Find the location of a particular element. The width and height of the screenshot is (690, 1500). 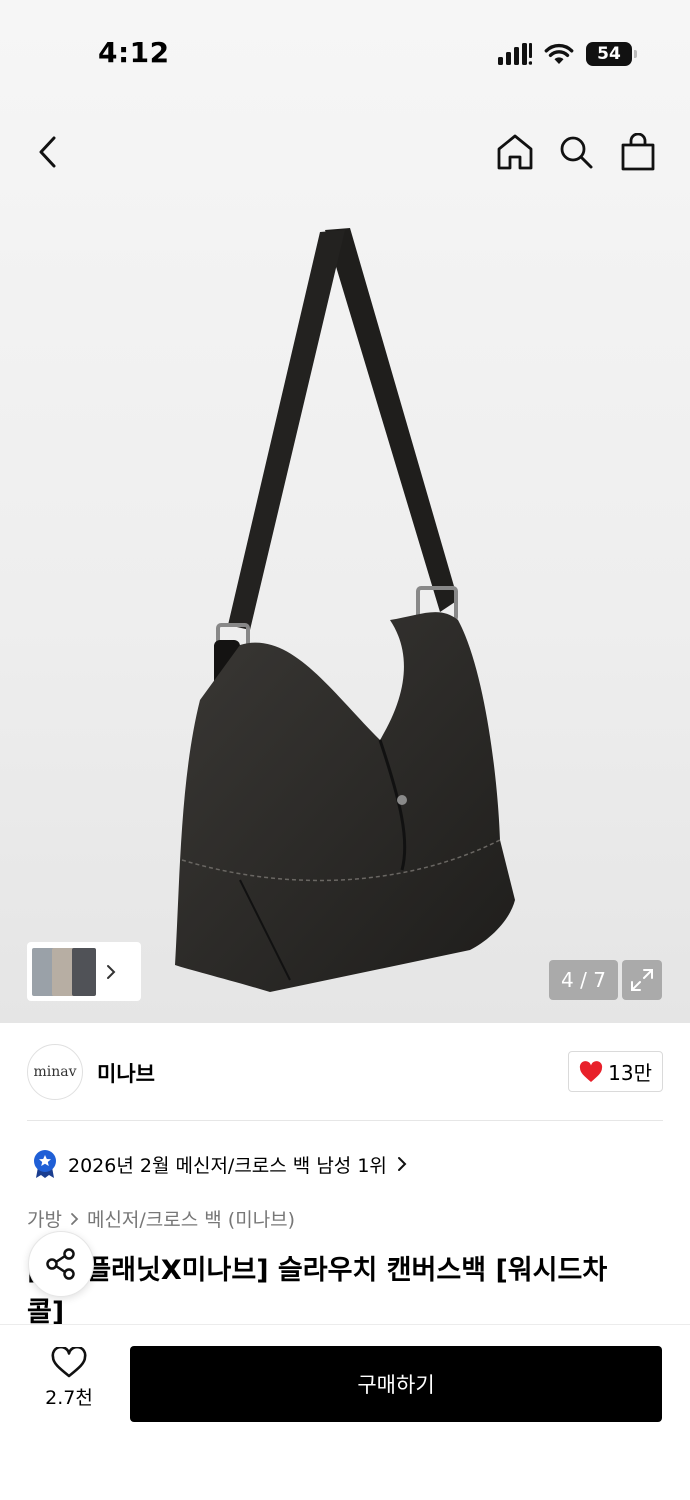

heart-outline-icon is located at coordinates (69, 1362).